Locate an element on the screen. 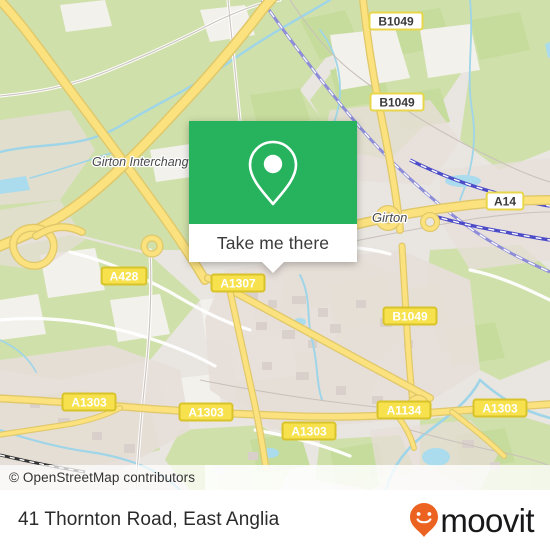  road-shield: A428 is located at coordinates (124, 276).